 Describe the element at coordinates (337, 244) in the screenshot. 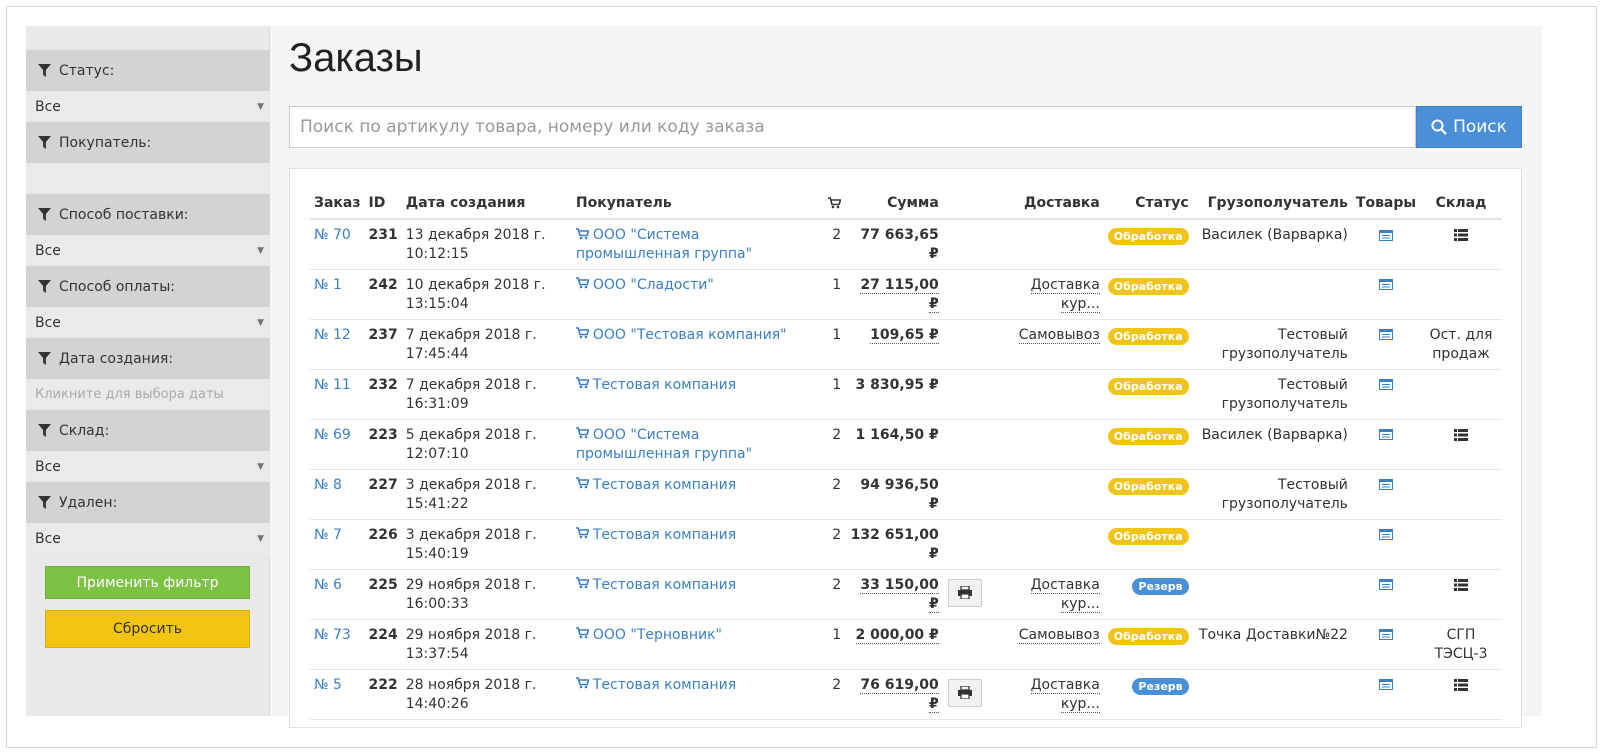

I see `order-cell: № 70` at that location.